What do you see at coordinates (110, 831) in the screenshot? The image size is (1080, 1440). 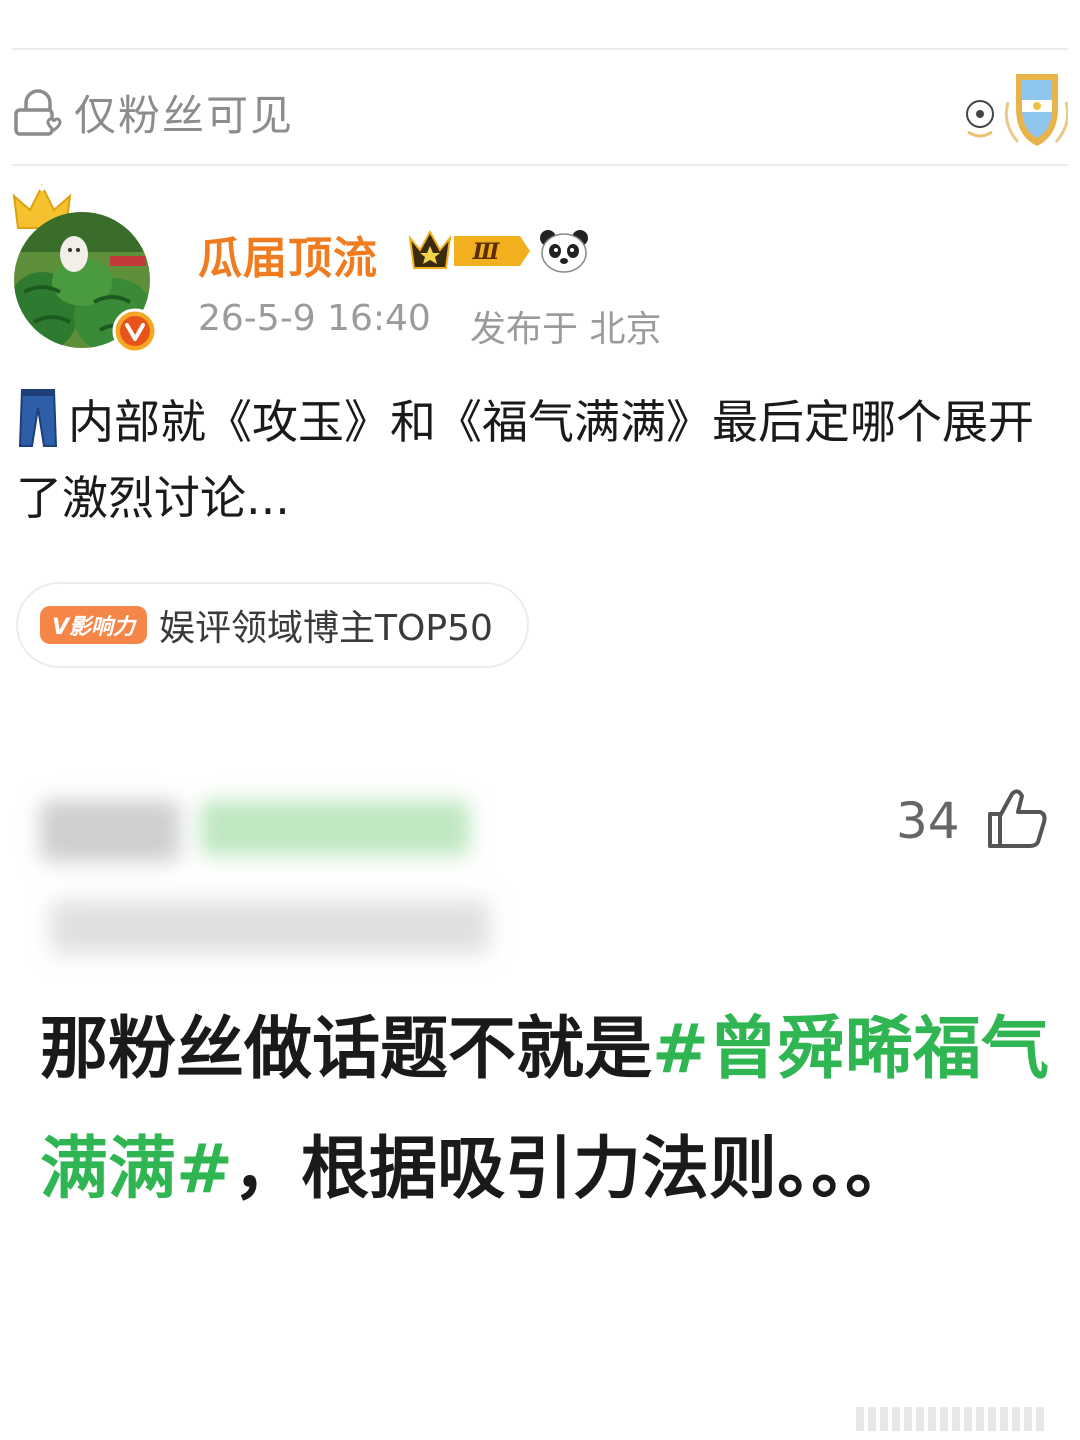 I see `commenter-name-blurred` at bounding box center [110, 831].